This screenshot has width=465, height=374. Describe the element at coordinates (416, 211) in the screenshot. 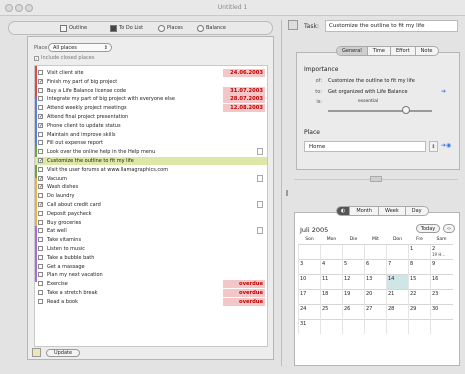

I see `tab-day: Day` at that location.